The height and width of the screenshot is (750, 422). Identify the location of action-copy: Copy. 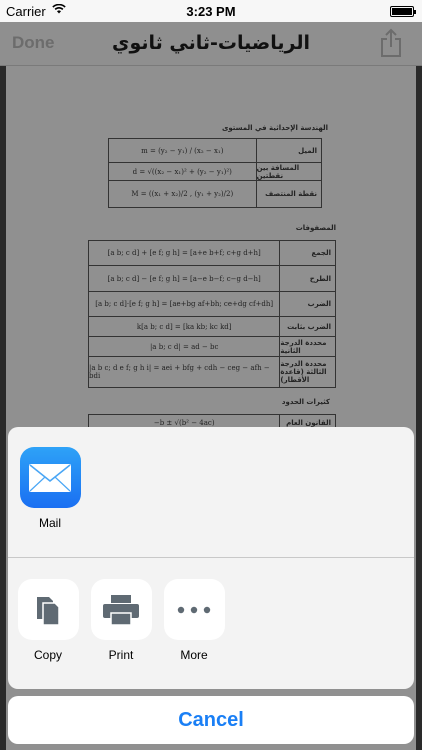
(48, 620).